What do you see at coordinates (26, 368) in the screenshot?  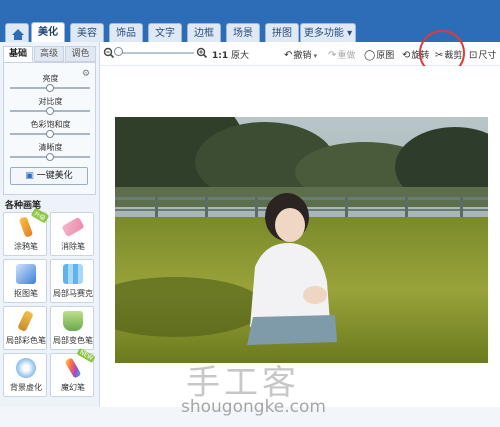 I see `blur-icon` at bounding box center [26, 368].